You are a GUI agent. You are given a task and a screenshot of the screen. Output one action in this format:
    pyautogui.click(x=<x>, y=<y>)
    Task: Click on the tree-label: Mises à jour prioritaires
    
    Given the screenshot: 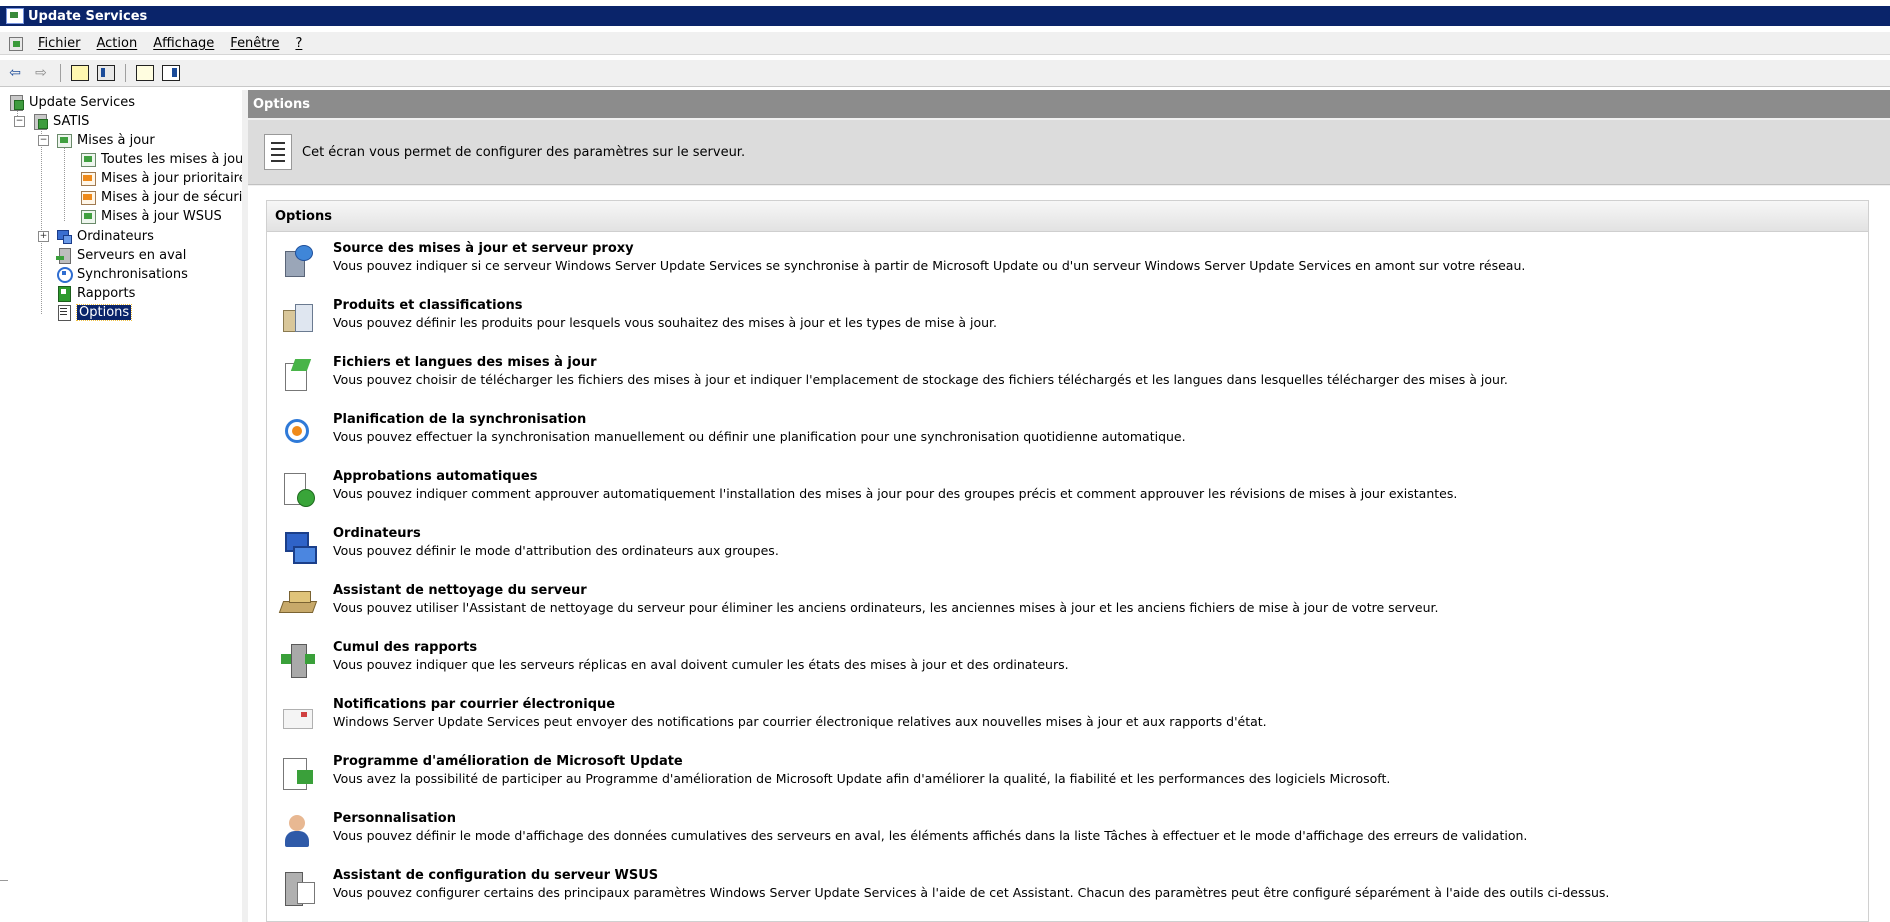 What is the action you would take?
    pyautogui.click(x=177, y=178)
    